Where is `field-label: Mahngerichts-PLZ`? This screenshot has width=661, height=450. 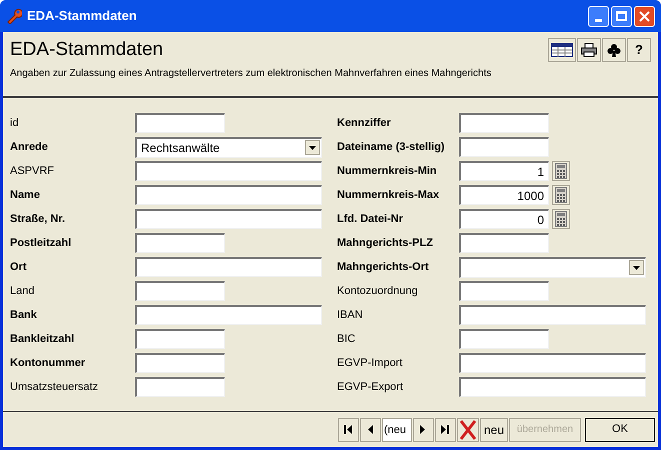
field-label: Mahngerichts-PLZ is located at coordinates (385, 243).